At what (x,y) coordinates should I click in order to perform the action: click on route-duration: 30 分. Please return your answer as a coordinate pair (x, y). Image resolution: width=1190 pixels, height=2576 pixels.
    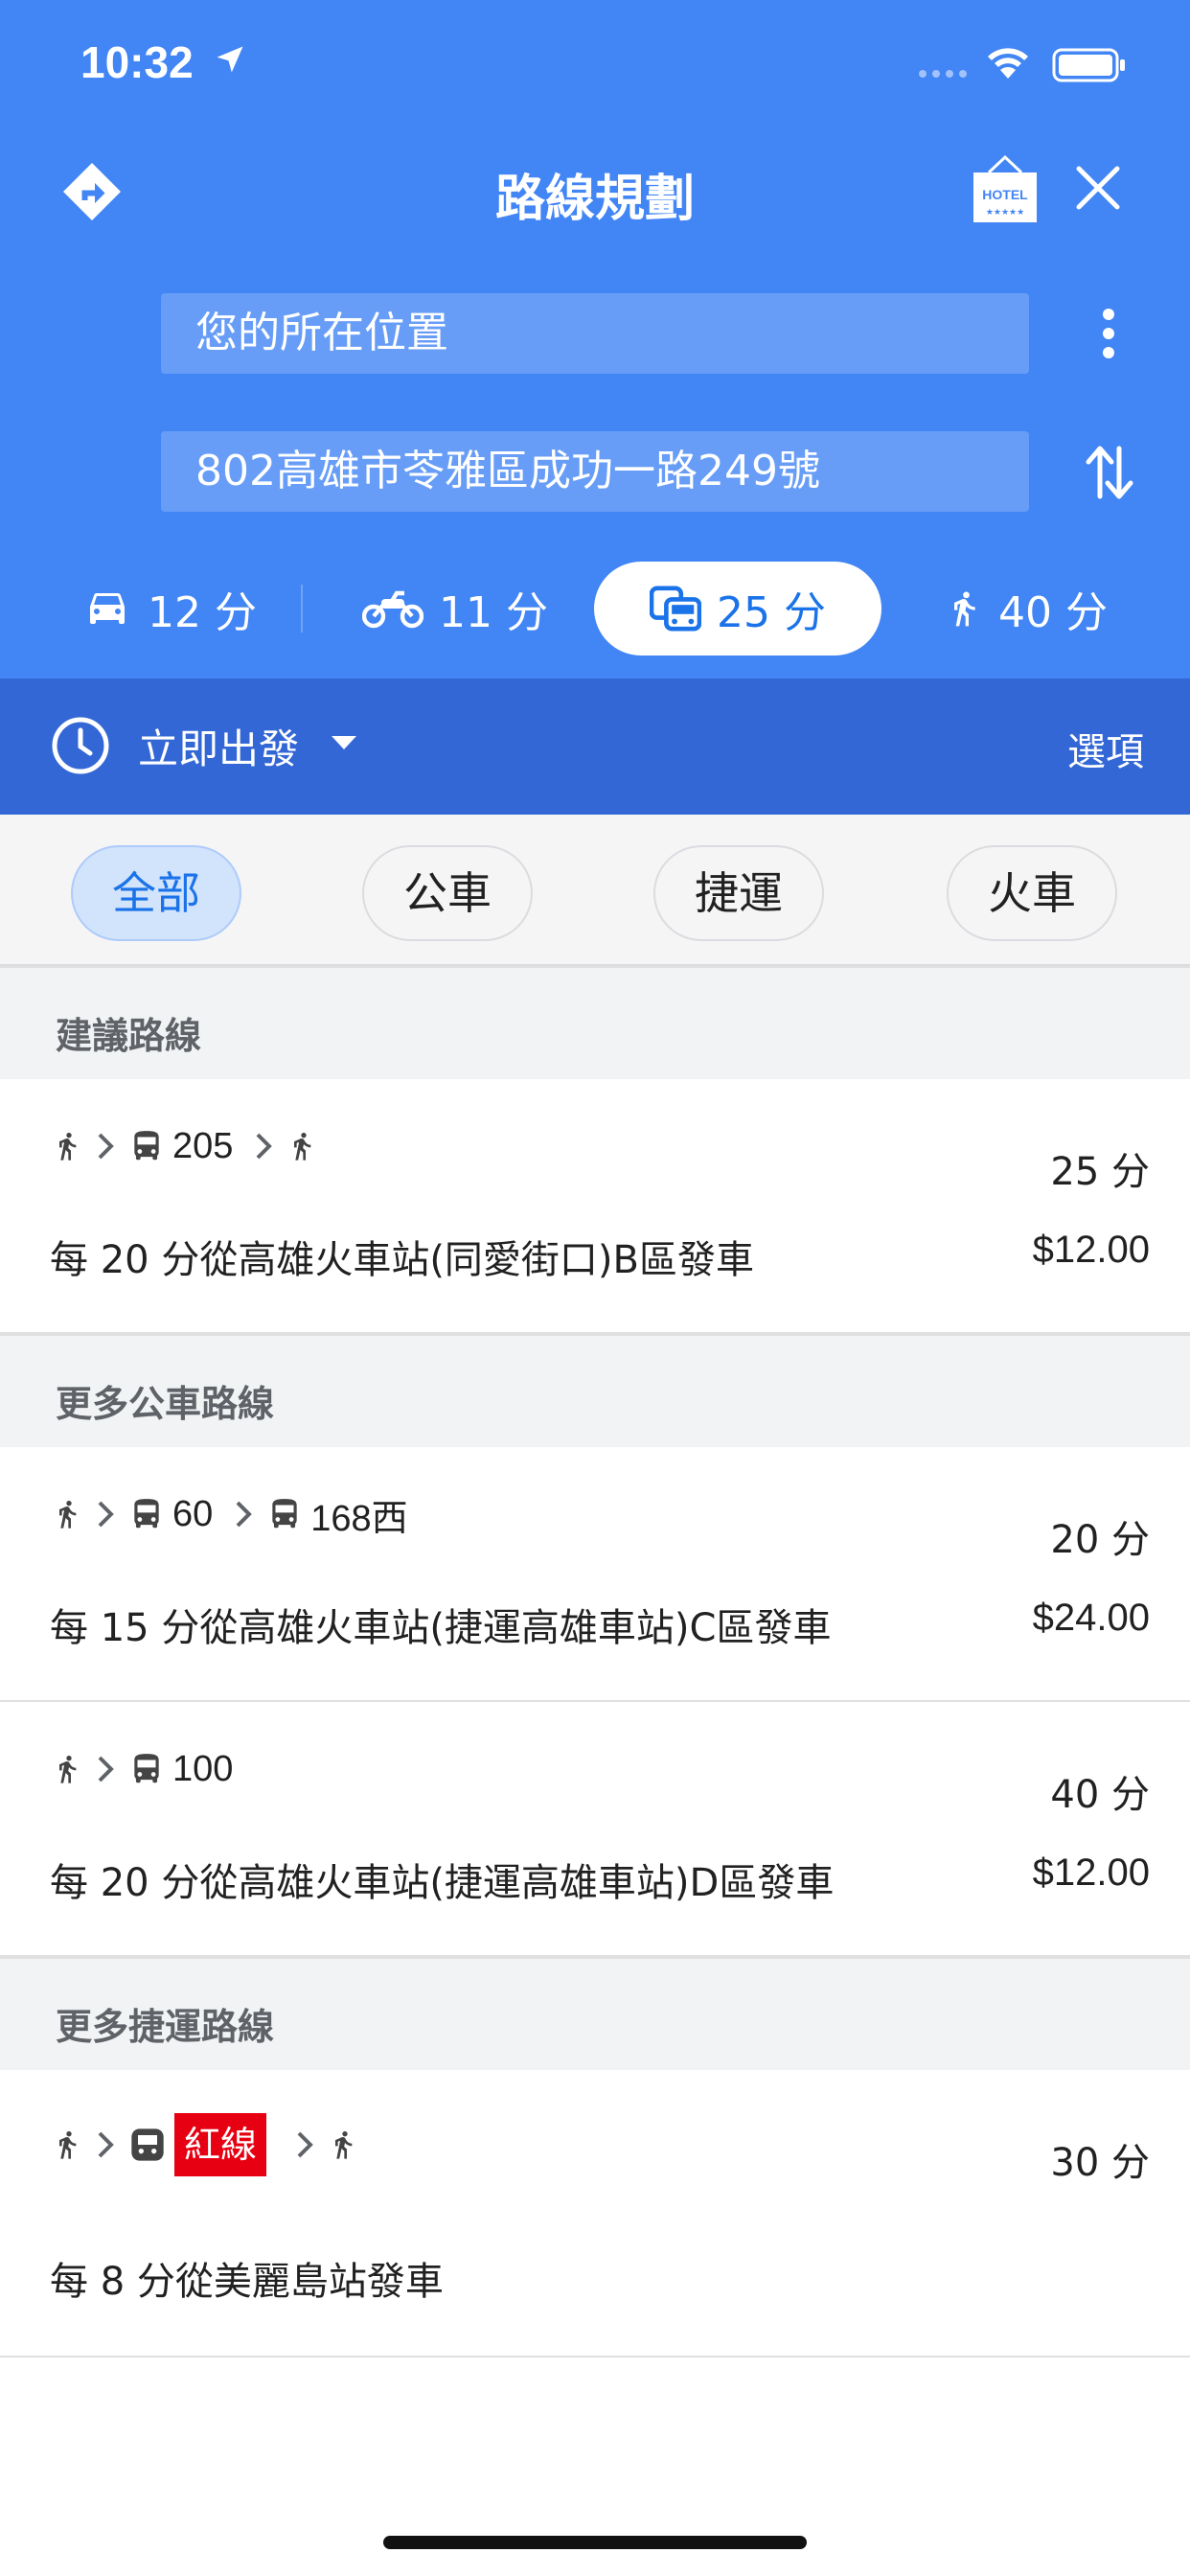
    Looking at the image, I should click on (1100, 2163).